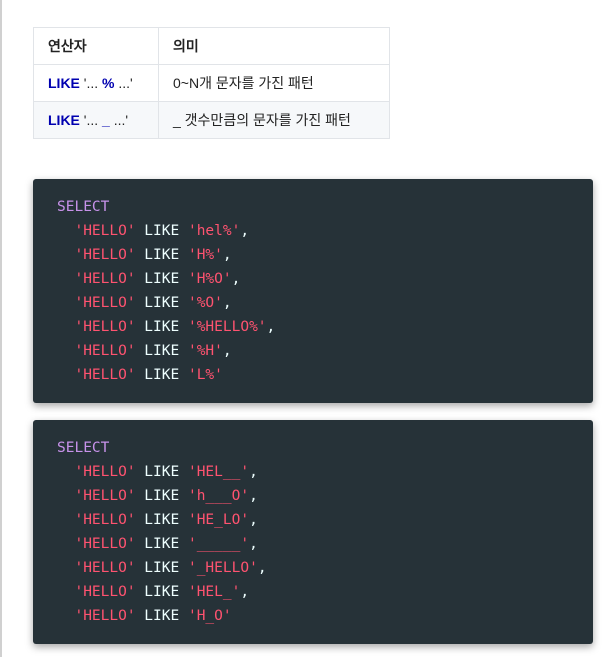  I want to click on code-line: 'HELLO' LIKE '%HELLO%',, so click(313, 327).